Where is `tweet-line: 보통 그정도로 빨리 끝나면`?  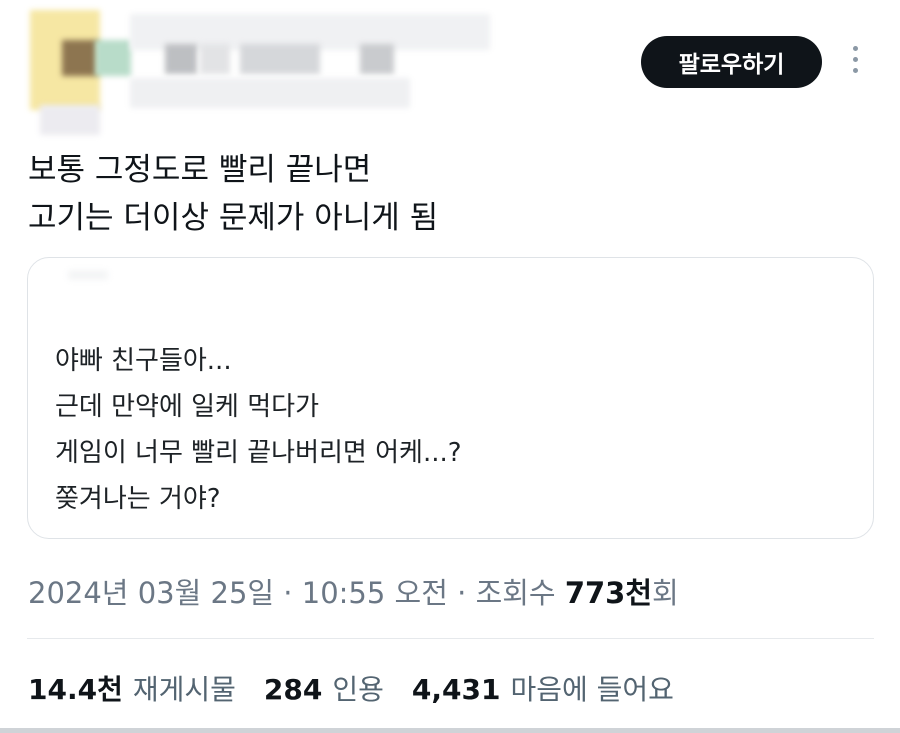 tweet-line: 보통 그정도로 빨리 끝나면 is located at coordinates (200, 170).